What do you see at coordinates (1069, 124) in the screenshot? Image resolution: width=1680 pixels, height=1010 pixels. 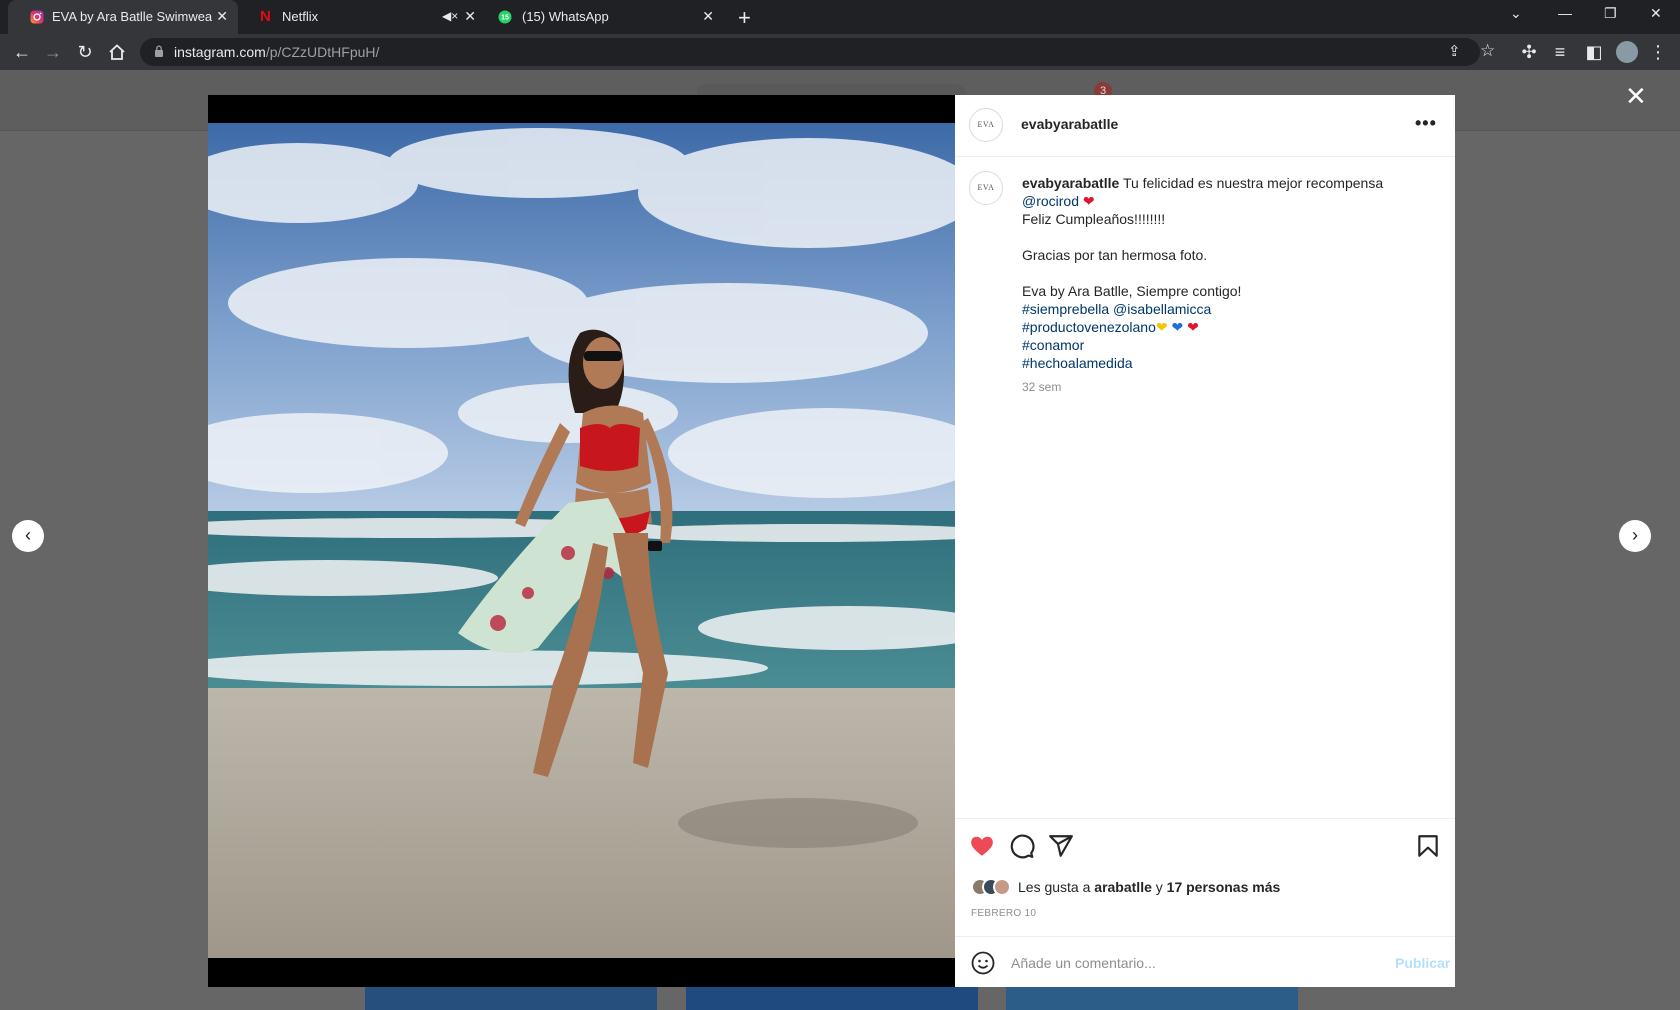 I see `author-username: evabyarabatlle` at bounding box center [1069, 124].